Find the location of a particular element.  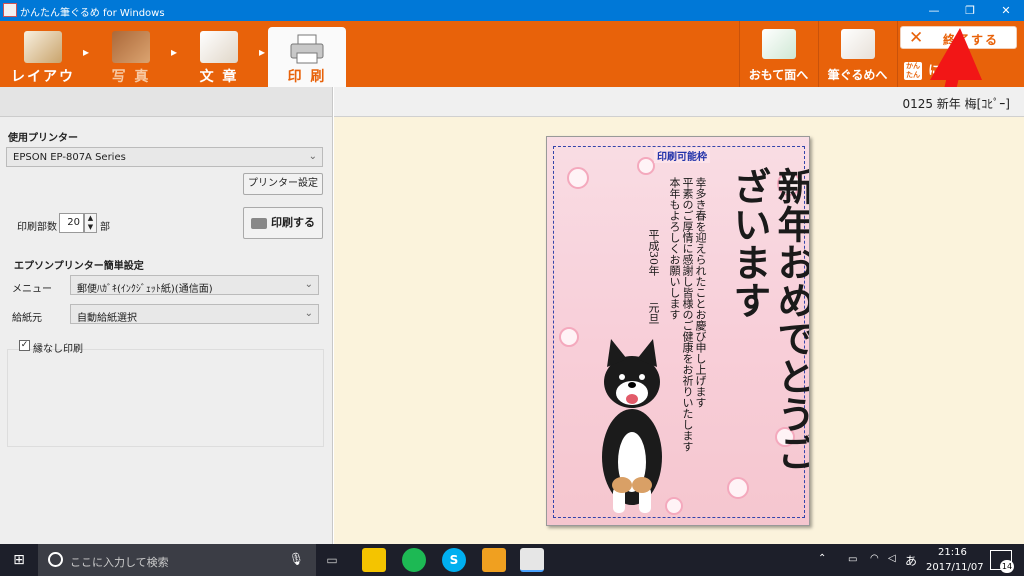

card-message-3: 本年もよろしくお願いします is located at coordinates (674, 248).